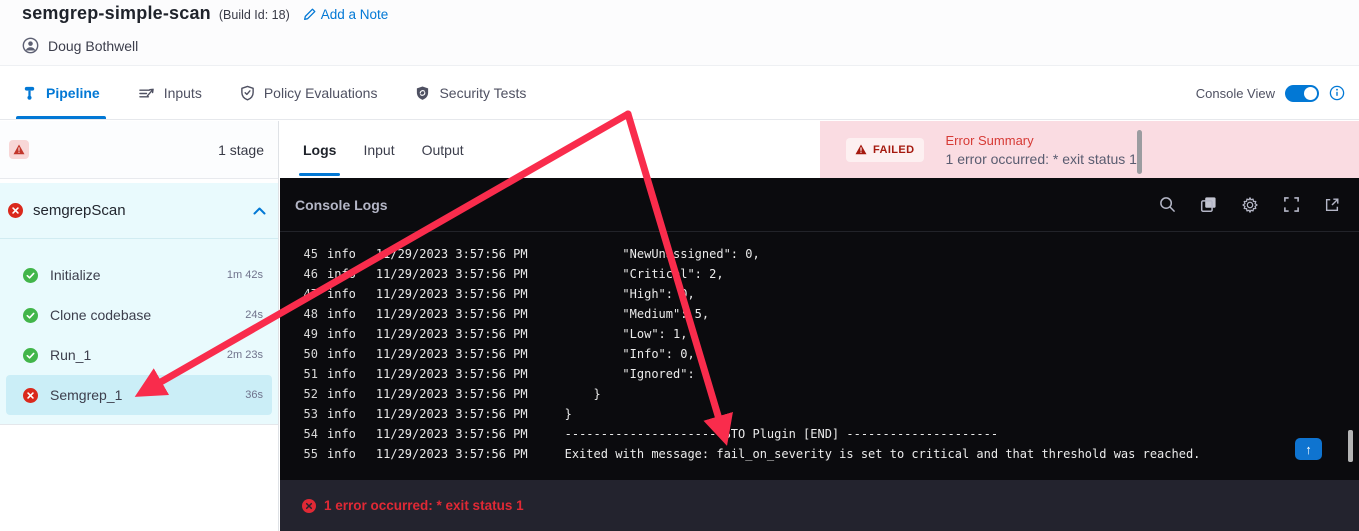 This screenshot has height=531, width=1359. I want to click on failed-triangle-icon, so click(861, 149).